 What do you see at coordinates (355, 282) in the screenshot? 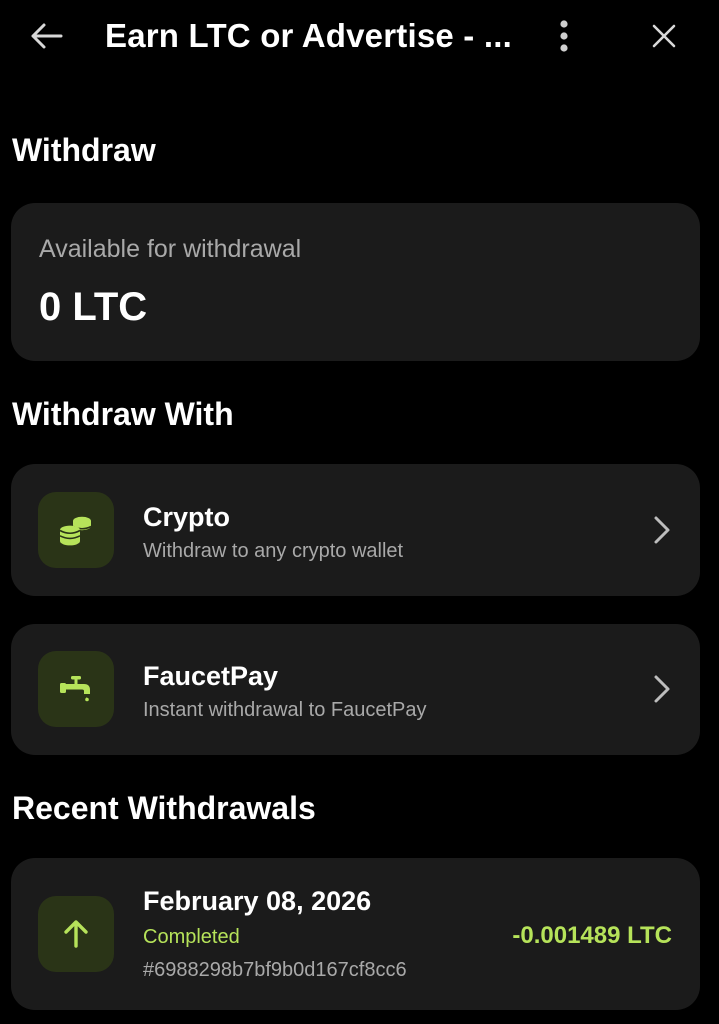
I see `balance-card: Available for withdrawal 0 LTC` at bounding box center [355, 282].